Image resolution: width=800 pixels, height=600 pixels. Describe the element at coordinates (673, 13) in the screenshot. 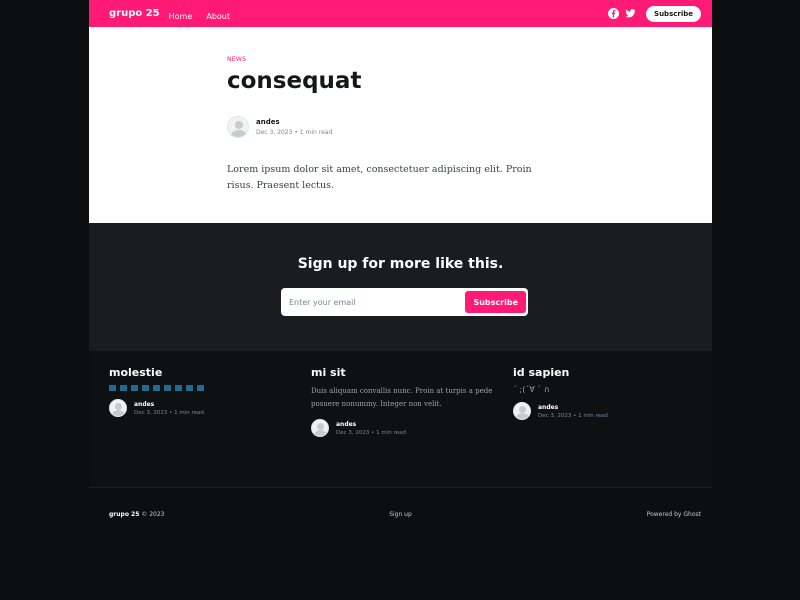

I see `header-subscribe-button: Subscribe` at that location.